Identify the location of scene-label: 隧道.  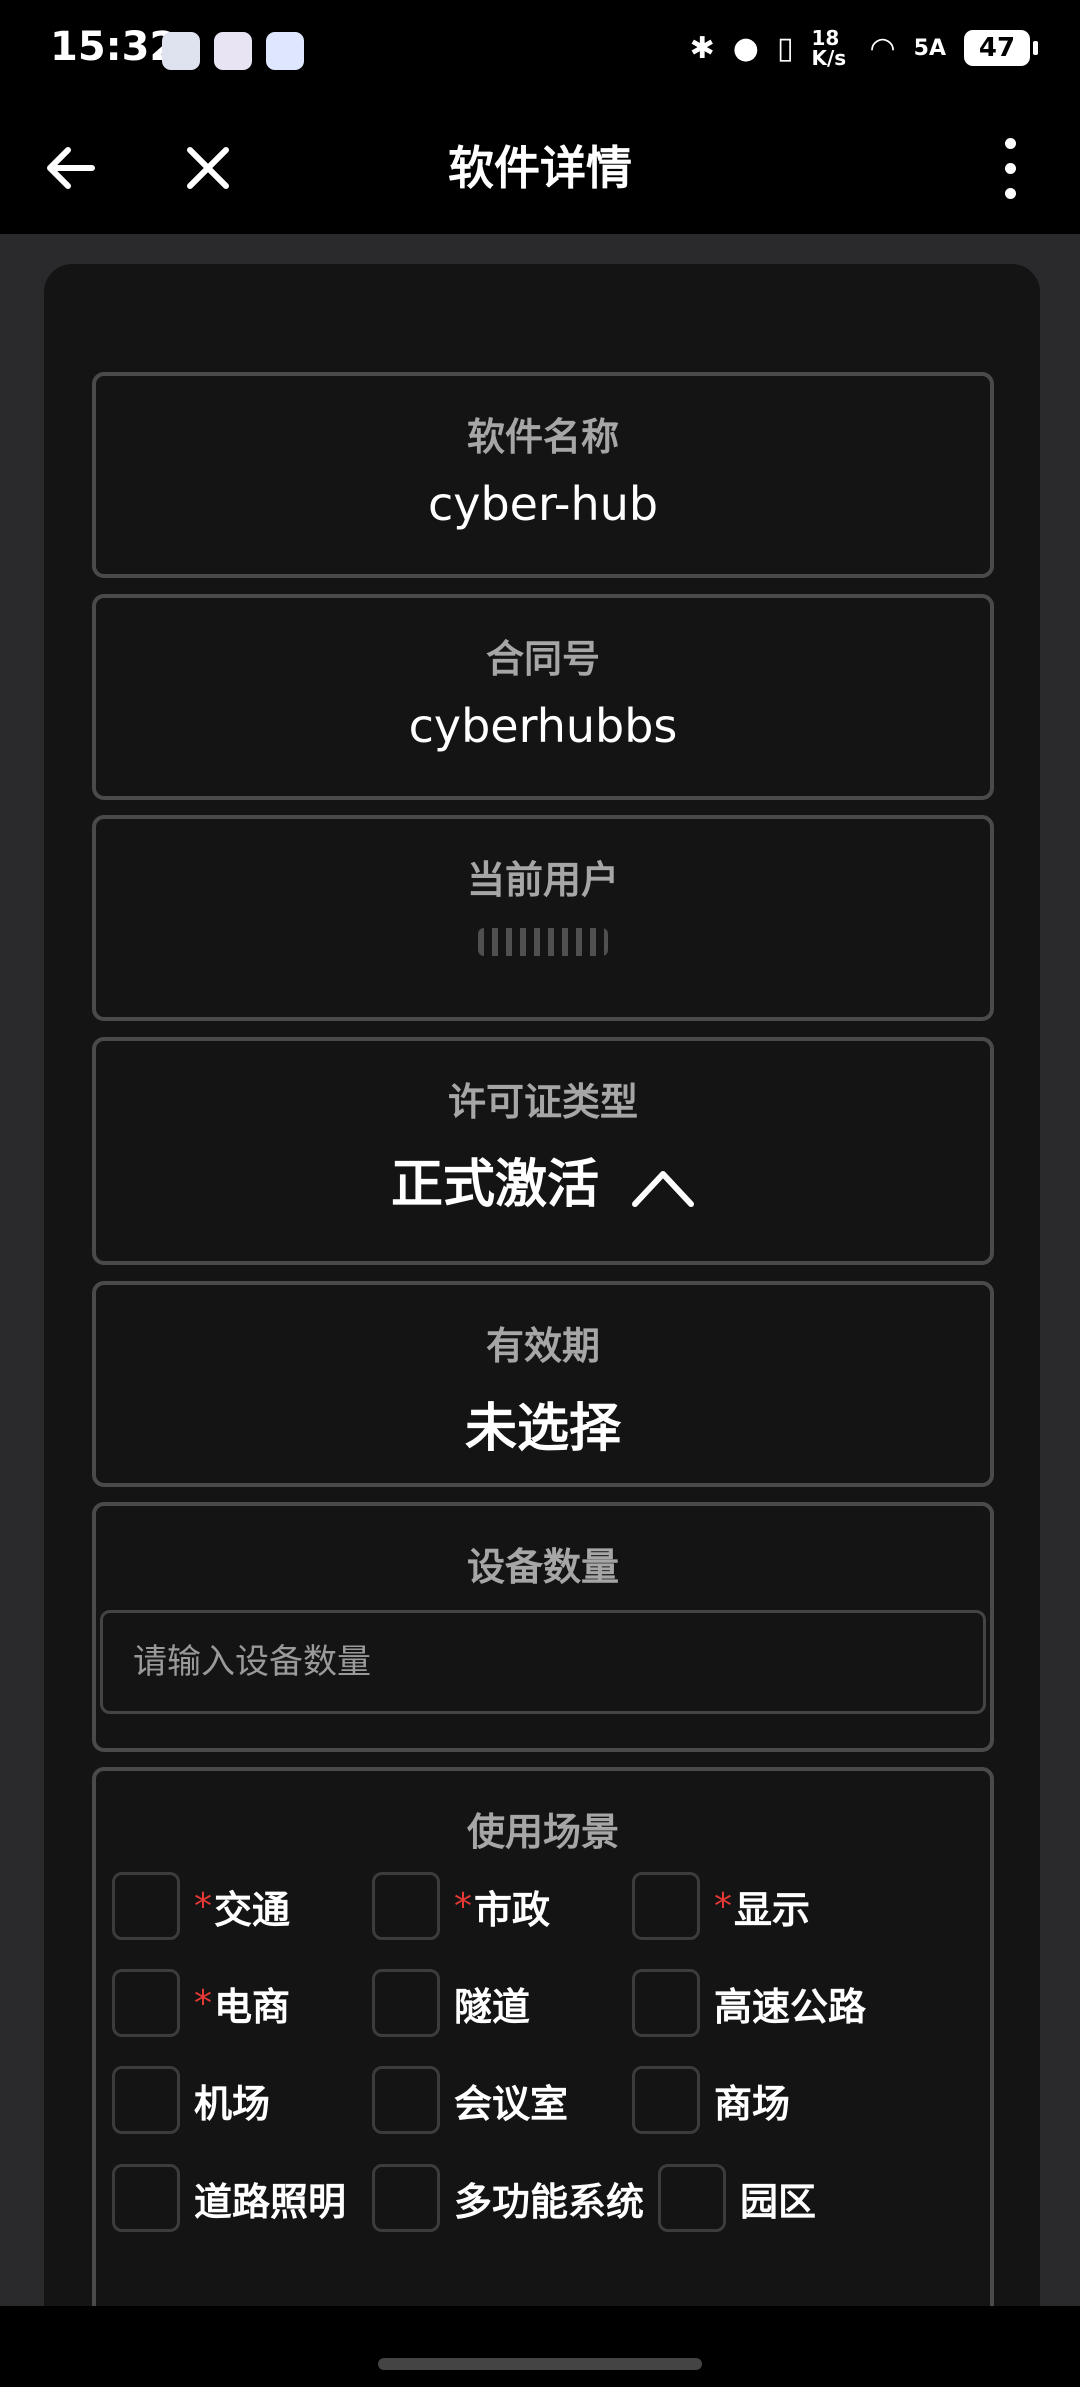
(492, 2006).